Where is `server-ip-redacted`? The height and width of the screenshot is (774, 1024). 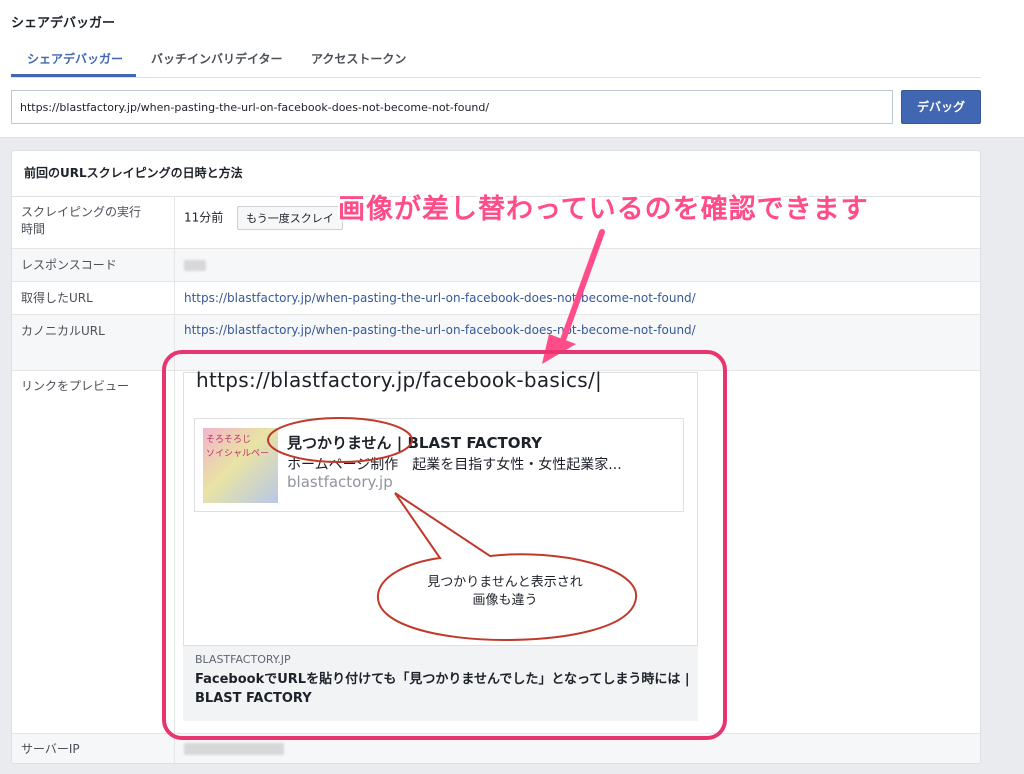 server-ip-redacted is located at coordinates (234, 750).